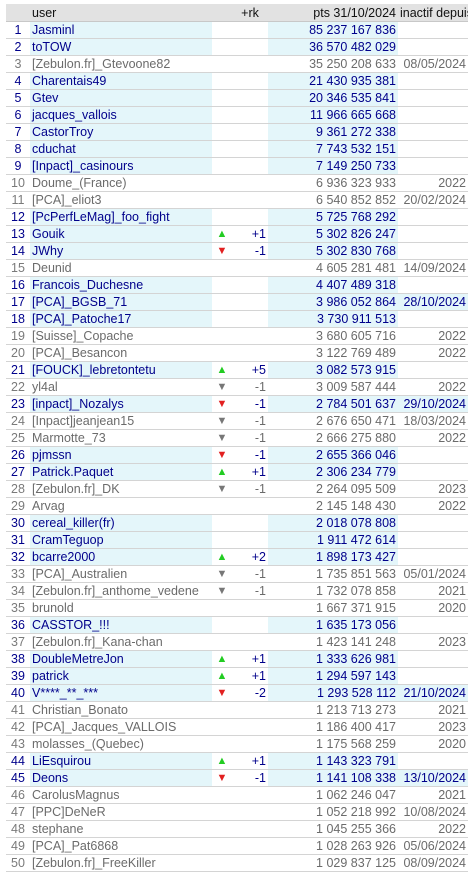 The height and width of the screenshot is (873, 471). What do you see at coordinates (121, 217) in the screenshot?
I see `user-name-link: [PcPerfLeMag]_foo_fight` at bounding box center [121, 217].